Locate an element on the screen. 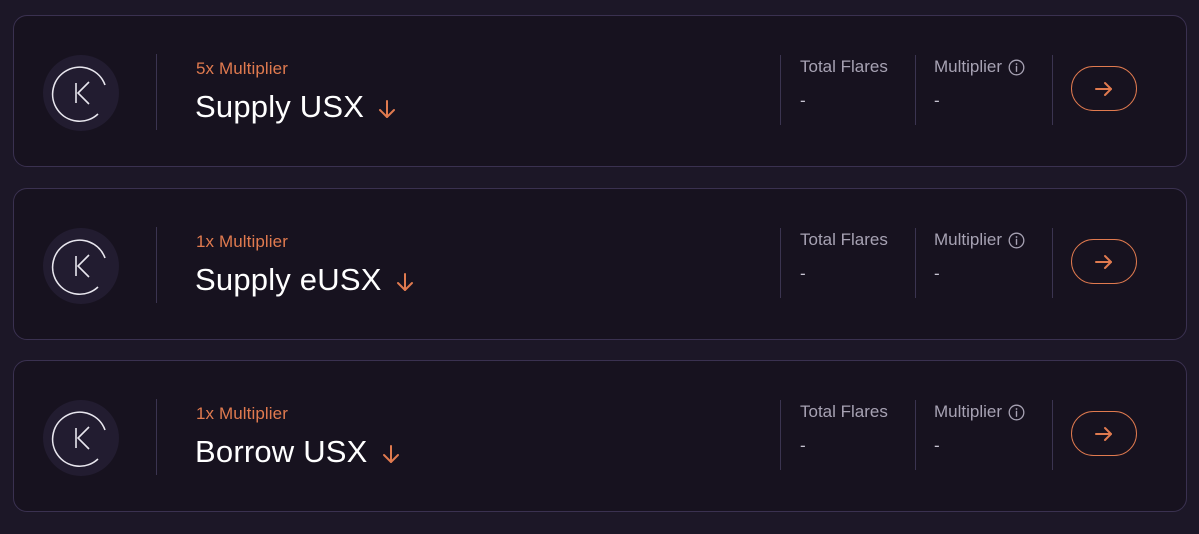 The image size is (1199, 534). title-row: Supply eUSX is located at coordinates (305, 280).